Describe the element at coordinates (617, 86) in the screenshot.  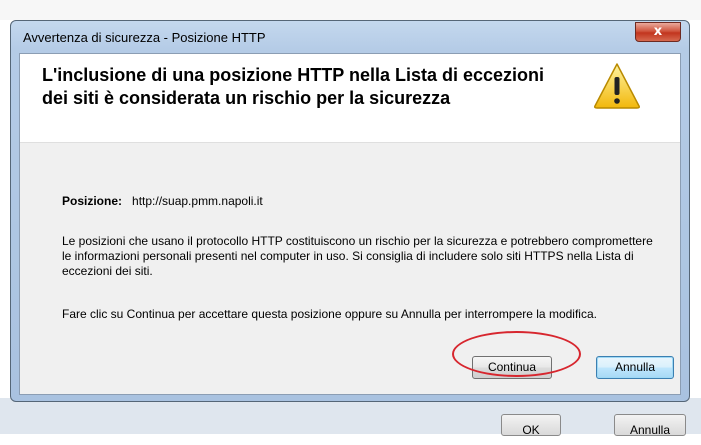
I see `warning-icon` at that location.